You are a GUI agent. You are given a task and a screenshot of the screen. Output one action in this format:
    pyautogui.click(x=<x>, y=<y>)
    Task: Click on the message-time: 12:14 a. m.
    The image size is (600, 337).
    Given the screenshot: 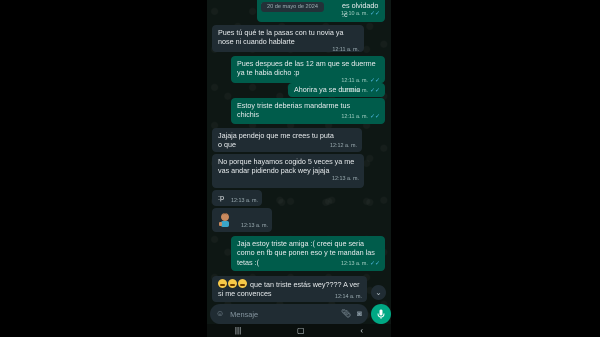 What is the action you would take?
    pyautogui.click(x=348, y=297)
    